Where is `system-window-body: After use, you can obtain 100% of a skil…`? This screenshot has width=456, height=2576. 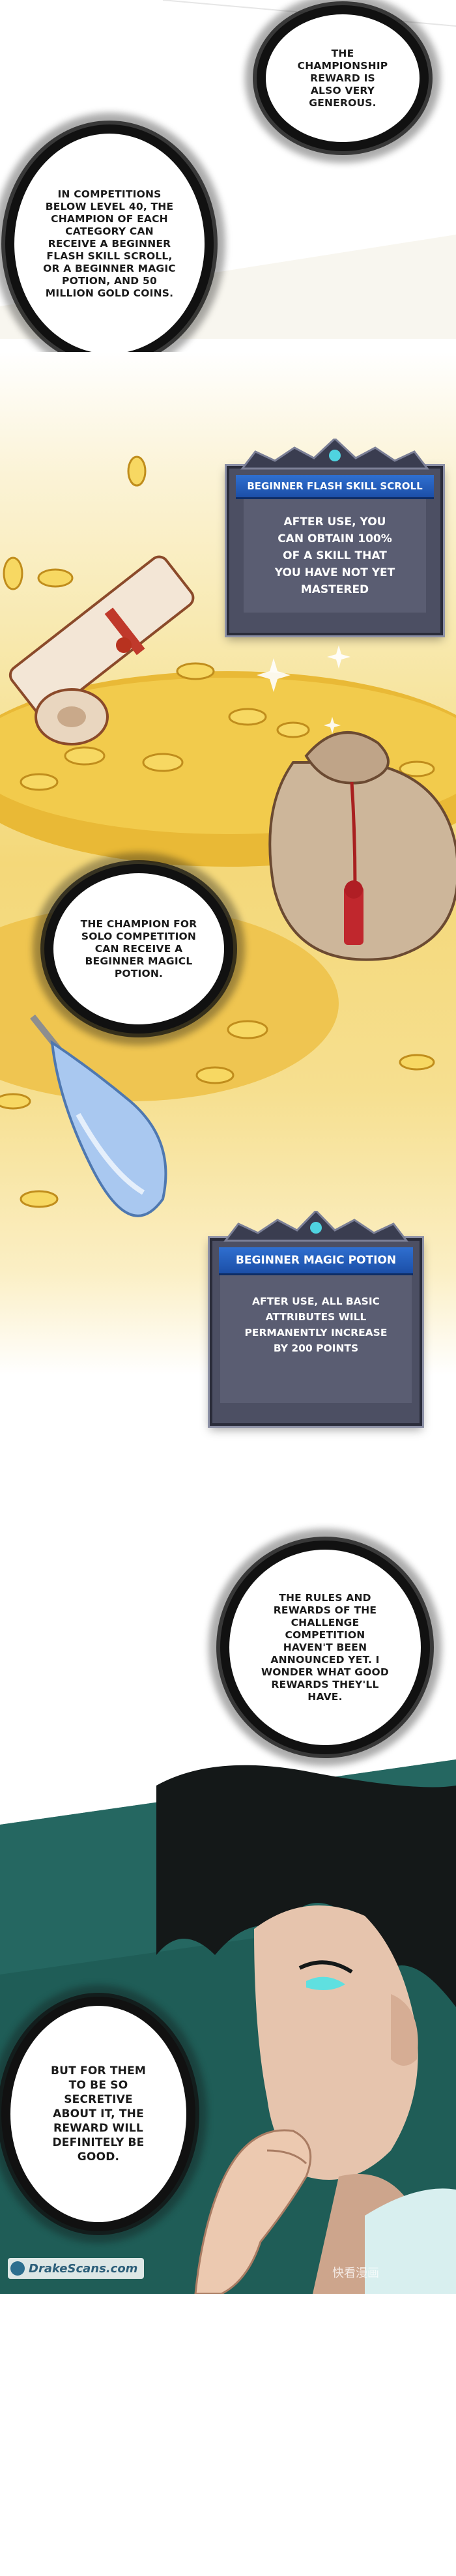
system-window-body: After use, you can obtain 100% of a skil… is located at coordinates (335, 556).